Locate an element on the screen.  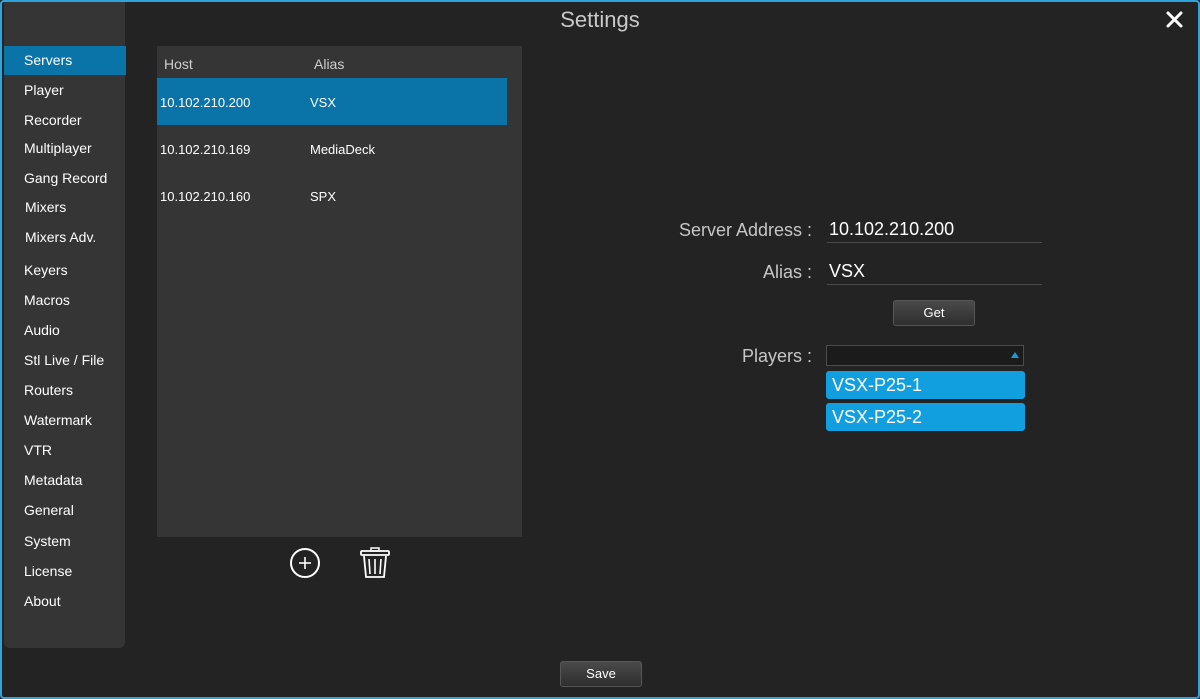
sidebar-item-general: General is located at coordinates (65, 510).